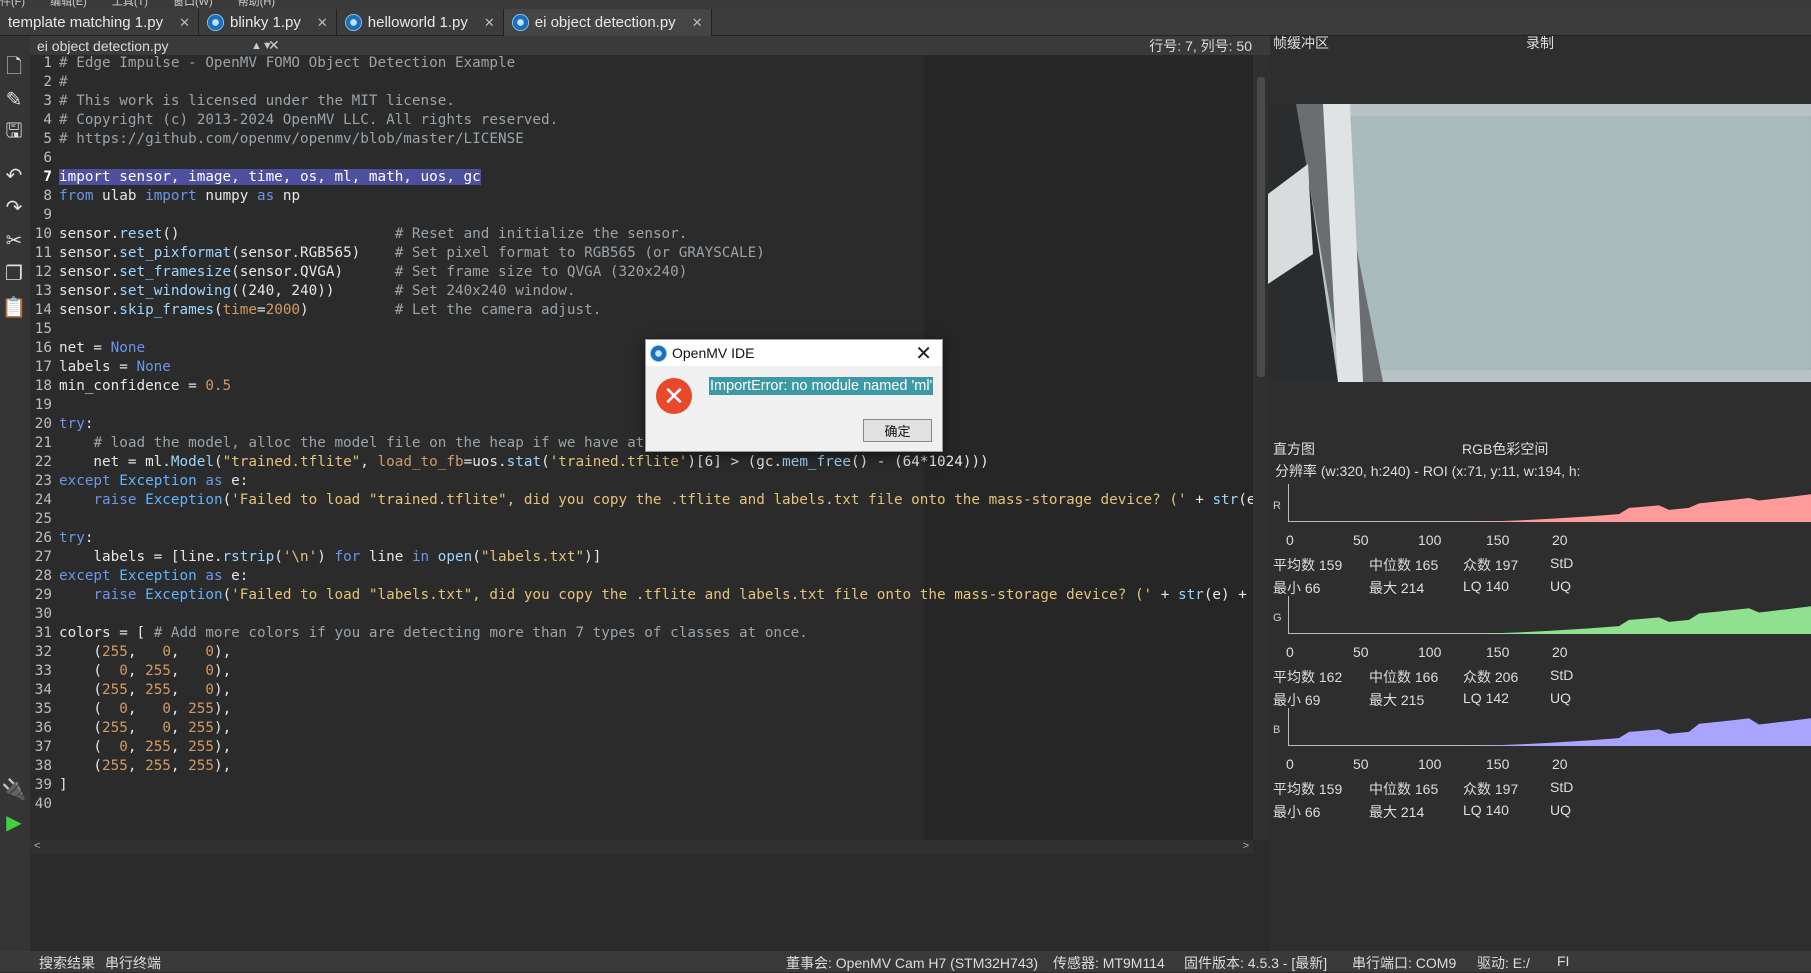  I want to click on tick-label: 100, so click(1430, 540).